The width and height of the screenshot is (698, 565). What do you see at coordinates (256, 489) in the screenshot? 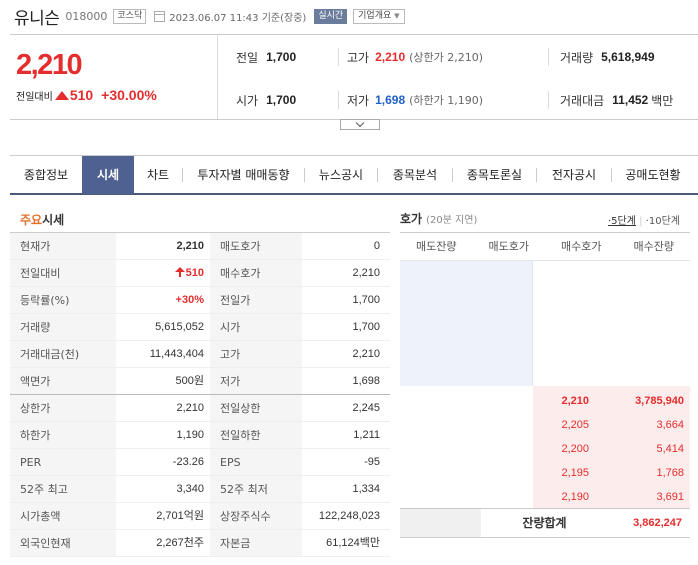
I see `row-label: 52주 최저` at bounding box center [256, 489].